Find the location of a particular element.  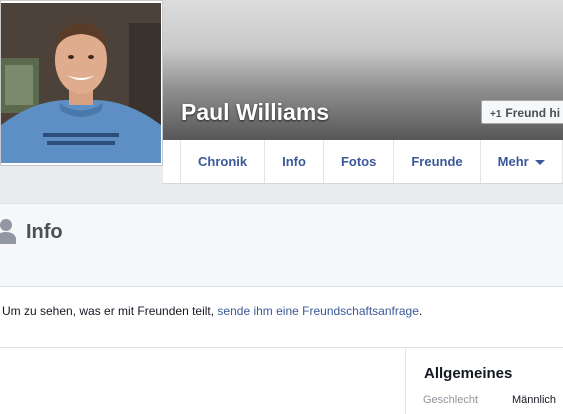

add-friend-button: +1 Freund hi is located at coordinates (522, 112).